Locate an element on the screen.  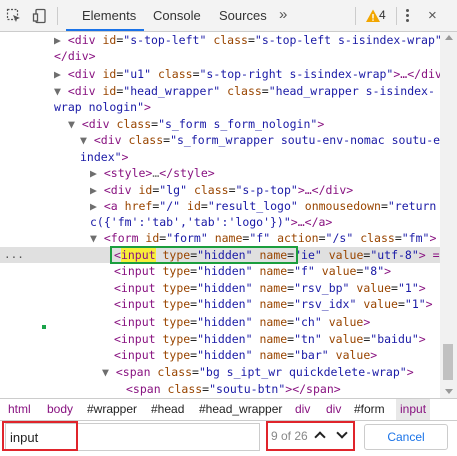
dom-node-close: </div> is located at coordinates (75, 56).